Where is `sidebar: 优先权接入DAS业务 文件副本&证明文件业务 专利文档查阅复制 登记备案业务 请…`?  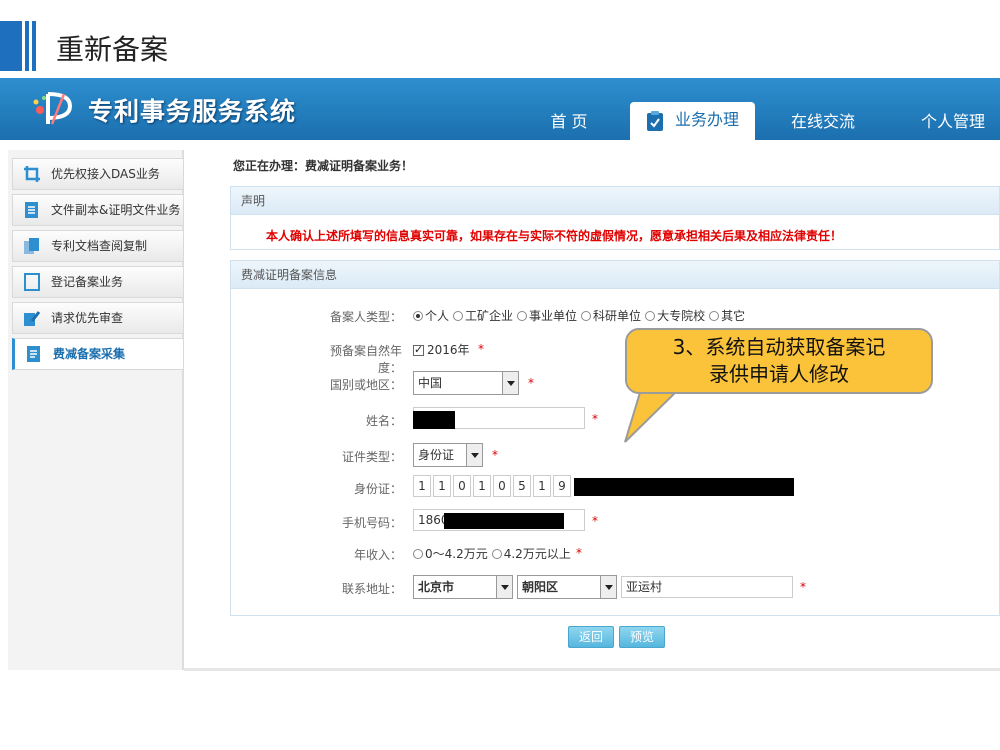 sidebar: 优先权接入DAS业务 文件副本&证明文件业务 专利文档查阅复制 登记备案业务 请… is located at coordinates (96, 410).